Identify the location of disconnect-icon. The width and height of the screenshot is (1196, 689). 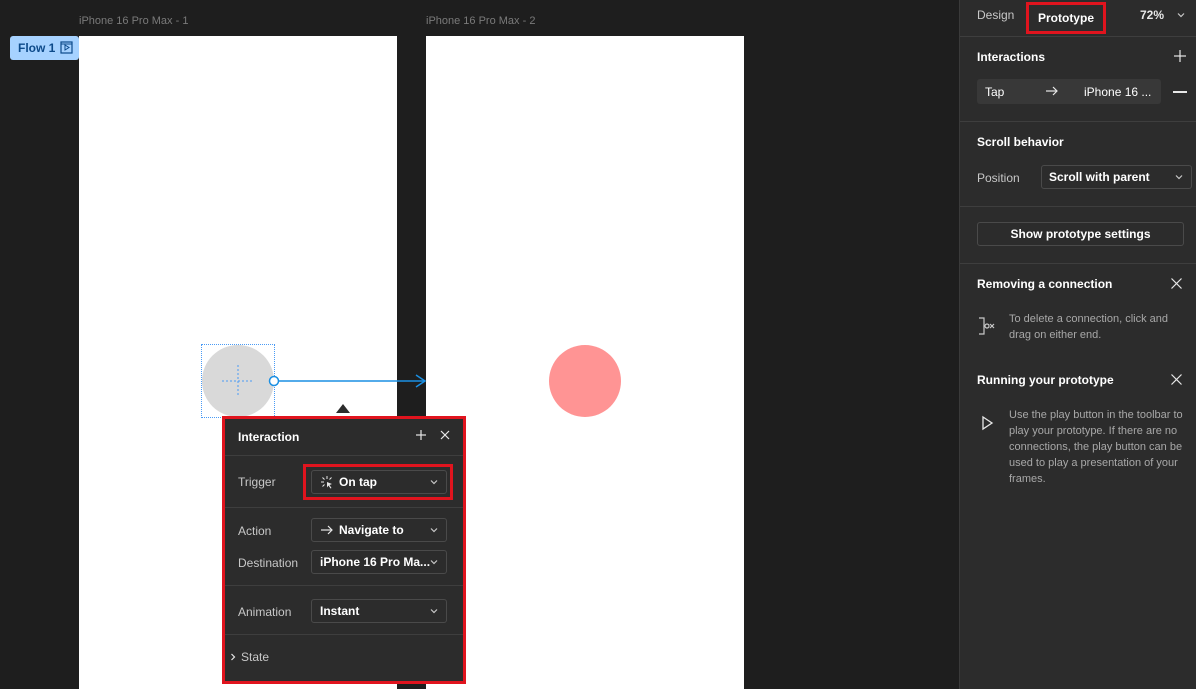
(987, 326).